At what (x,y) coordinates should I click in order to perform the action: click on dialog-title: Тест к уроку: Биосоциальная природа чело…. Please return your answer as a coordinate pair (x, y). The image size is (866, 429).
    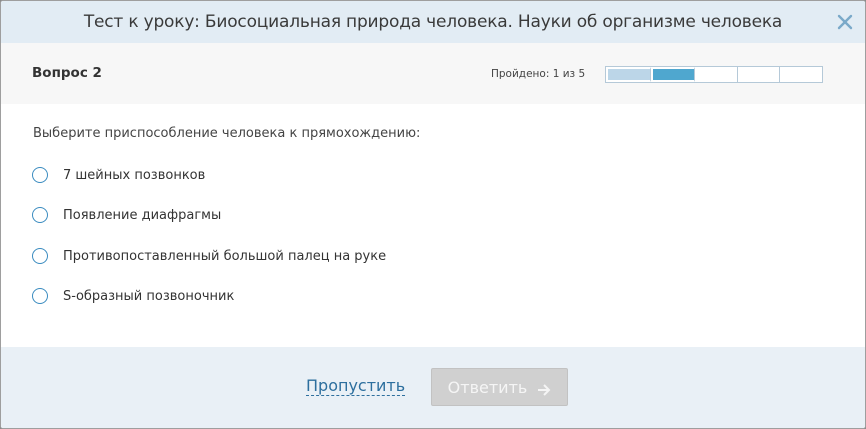
    Looking at the image, I should click on (433, 22).